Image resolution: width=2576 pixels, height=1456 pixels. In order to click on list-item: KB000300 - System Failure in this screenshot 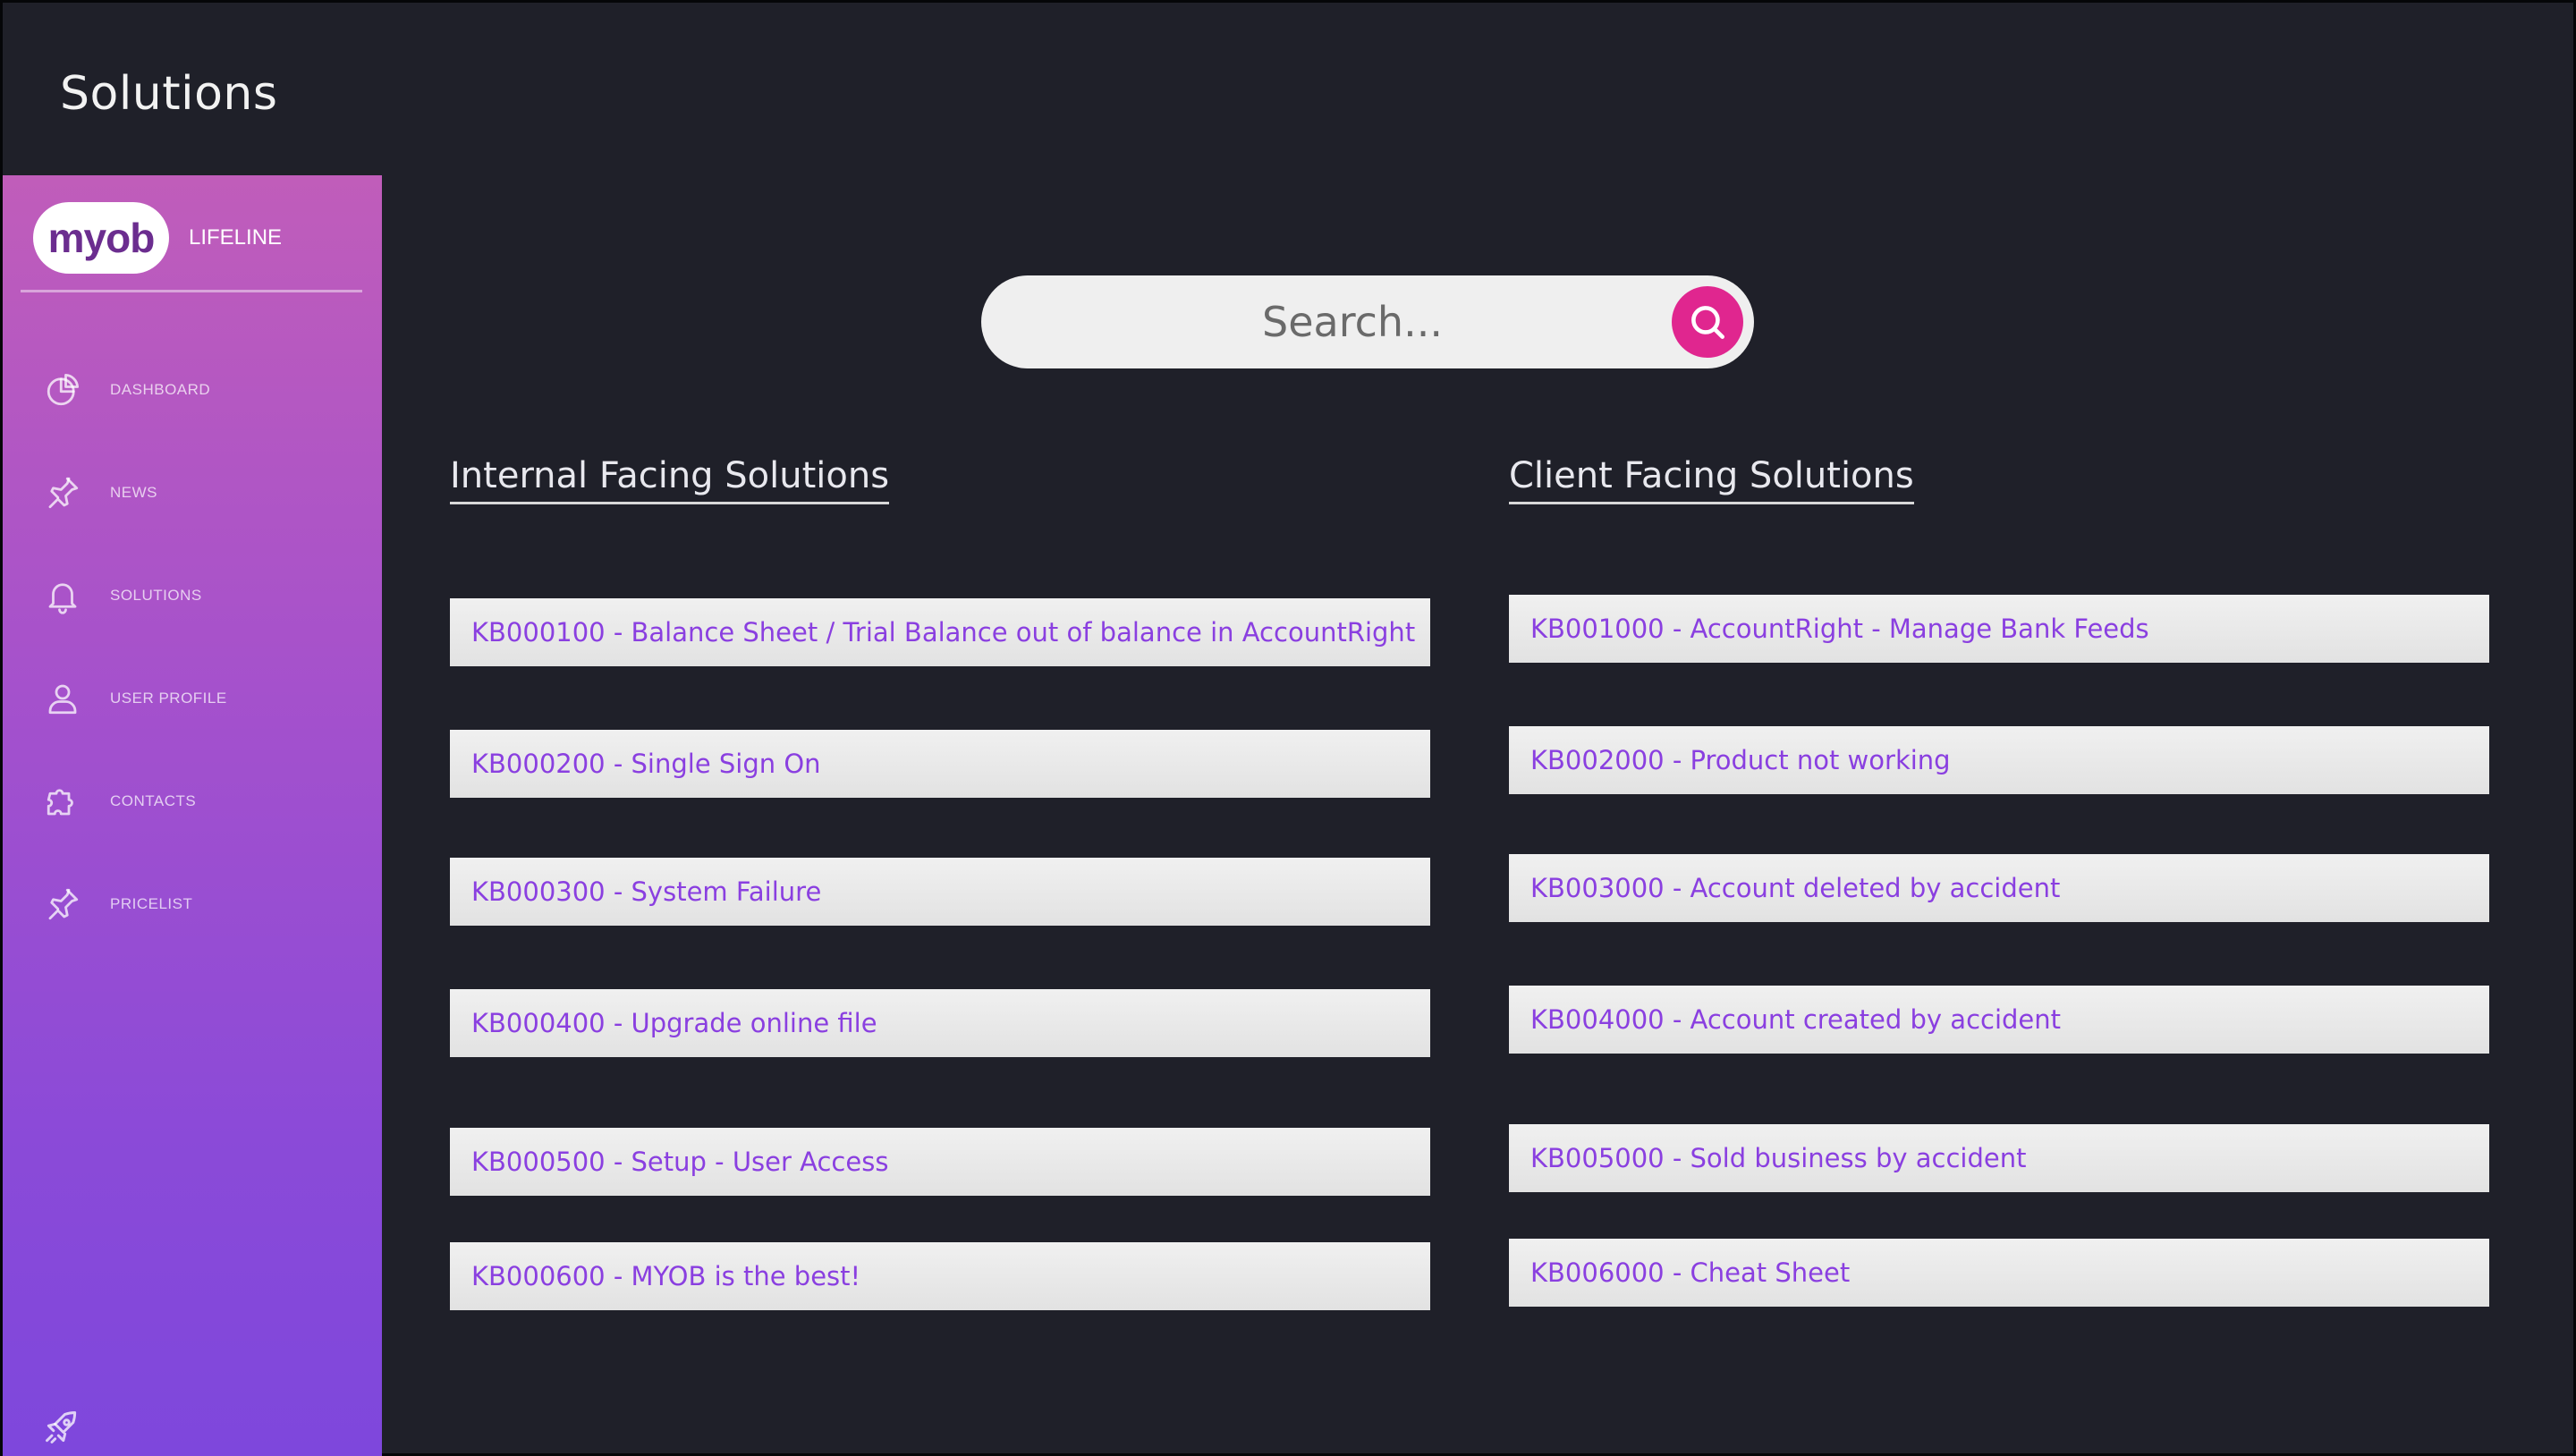, I will do `click(940, 892)`.